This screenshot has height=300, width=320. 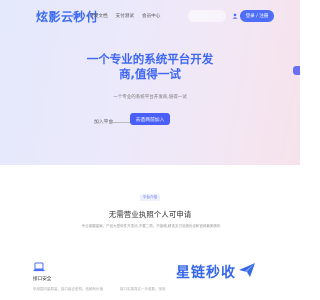 I want to click on side-float-button, so click(x=296, y=70).